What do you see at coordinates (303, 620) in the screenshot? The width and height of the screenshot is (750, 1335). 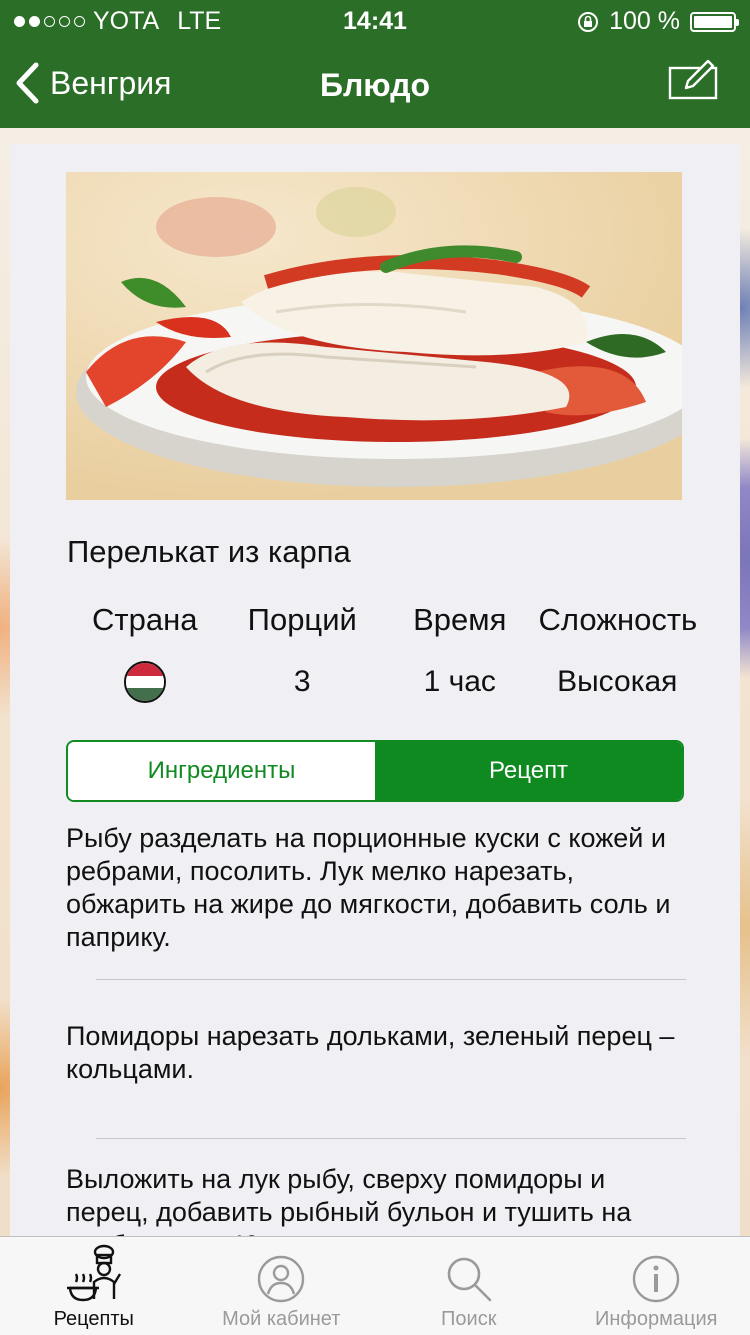 I see `servings-label: Порций` at bounding box center [303, 620].